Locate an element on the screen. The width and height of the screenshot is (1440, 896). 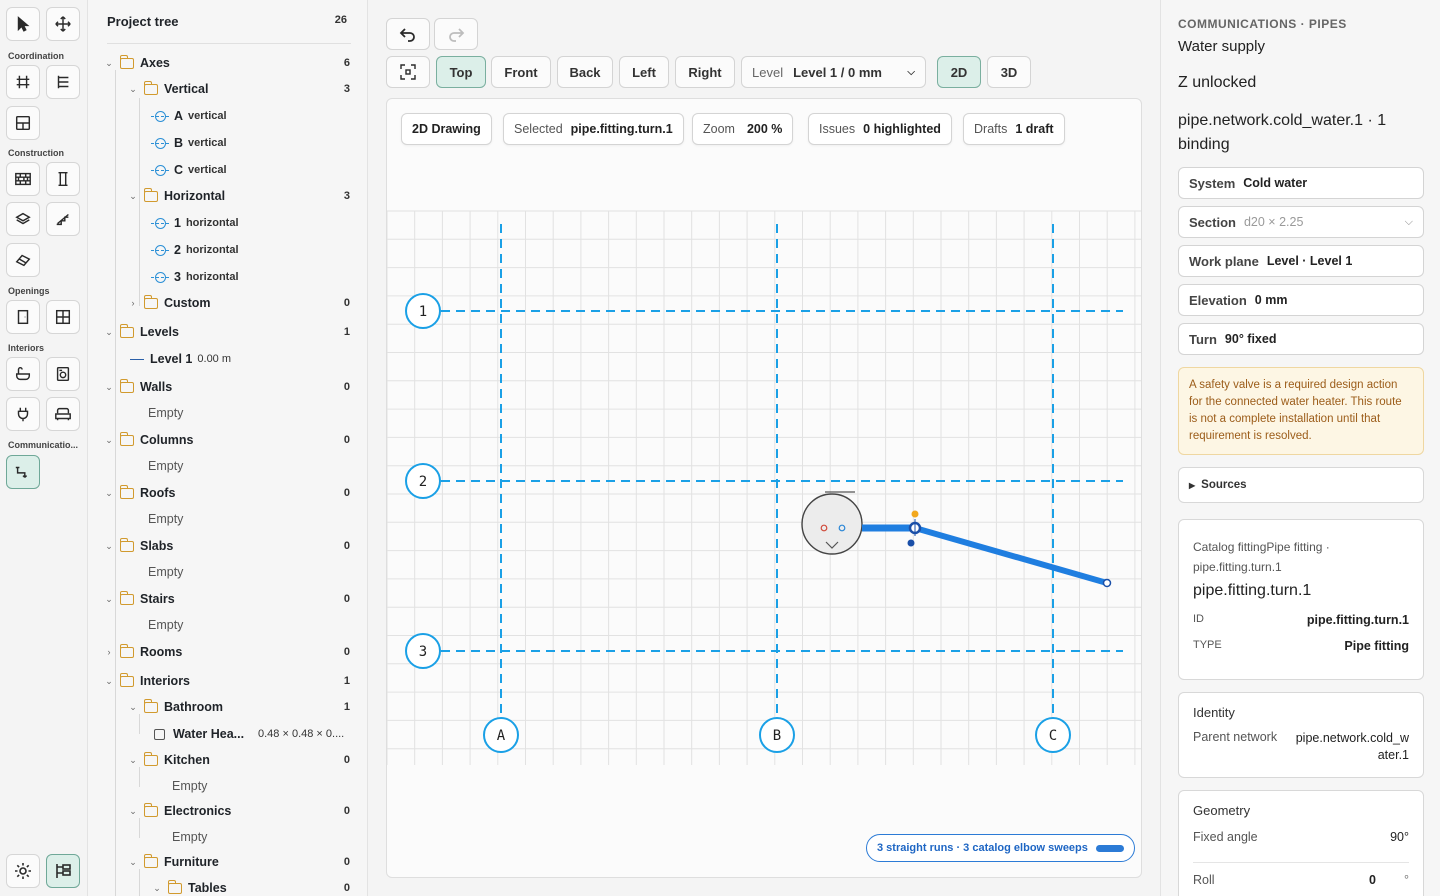
tree-level-item: Level 1 0.00 m is located at coordinates (239, 359).